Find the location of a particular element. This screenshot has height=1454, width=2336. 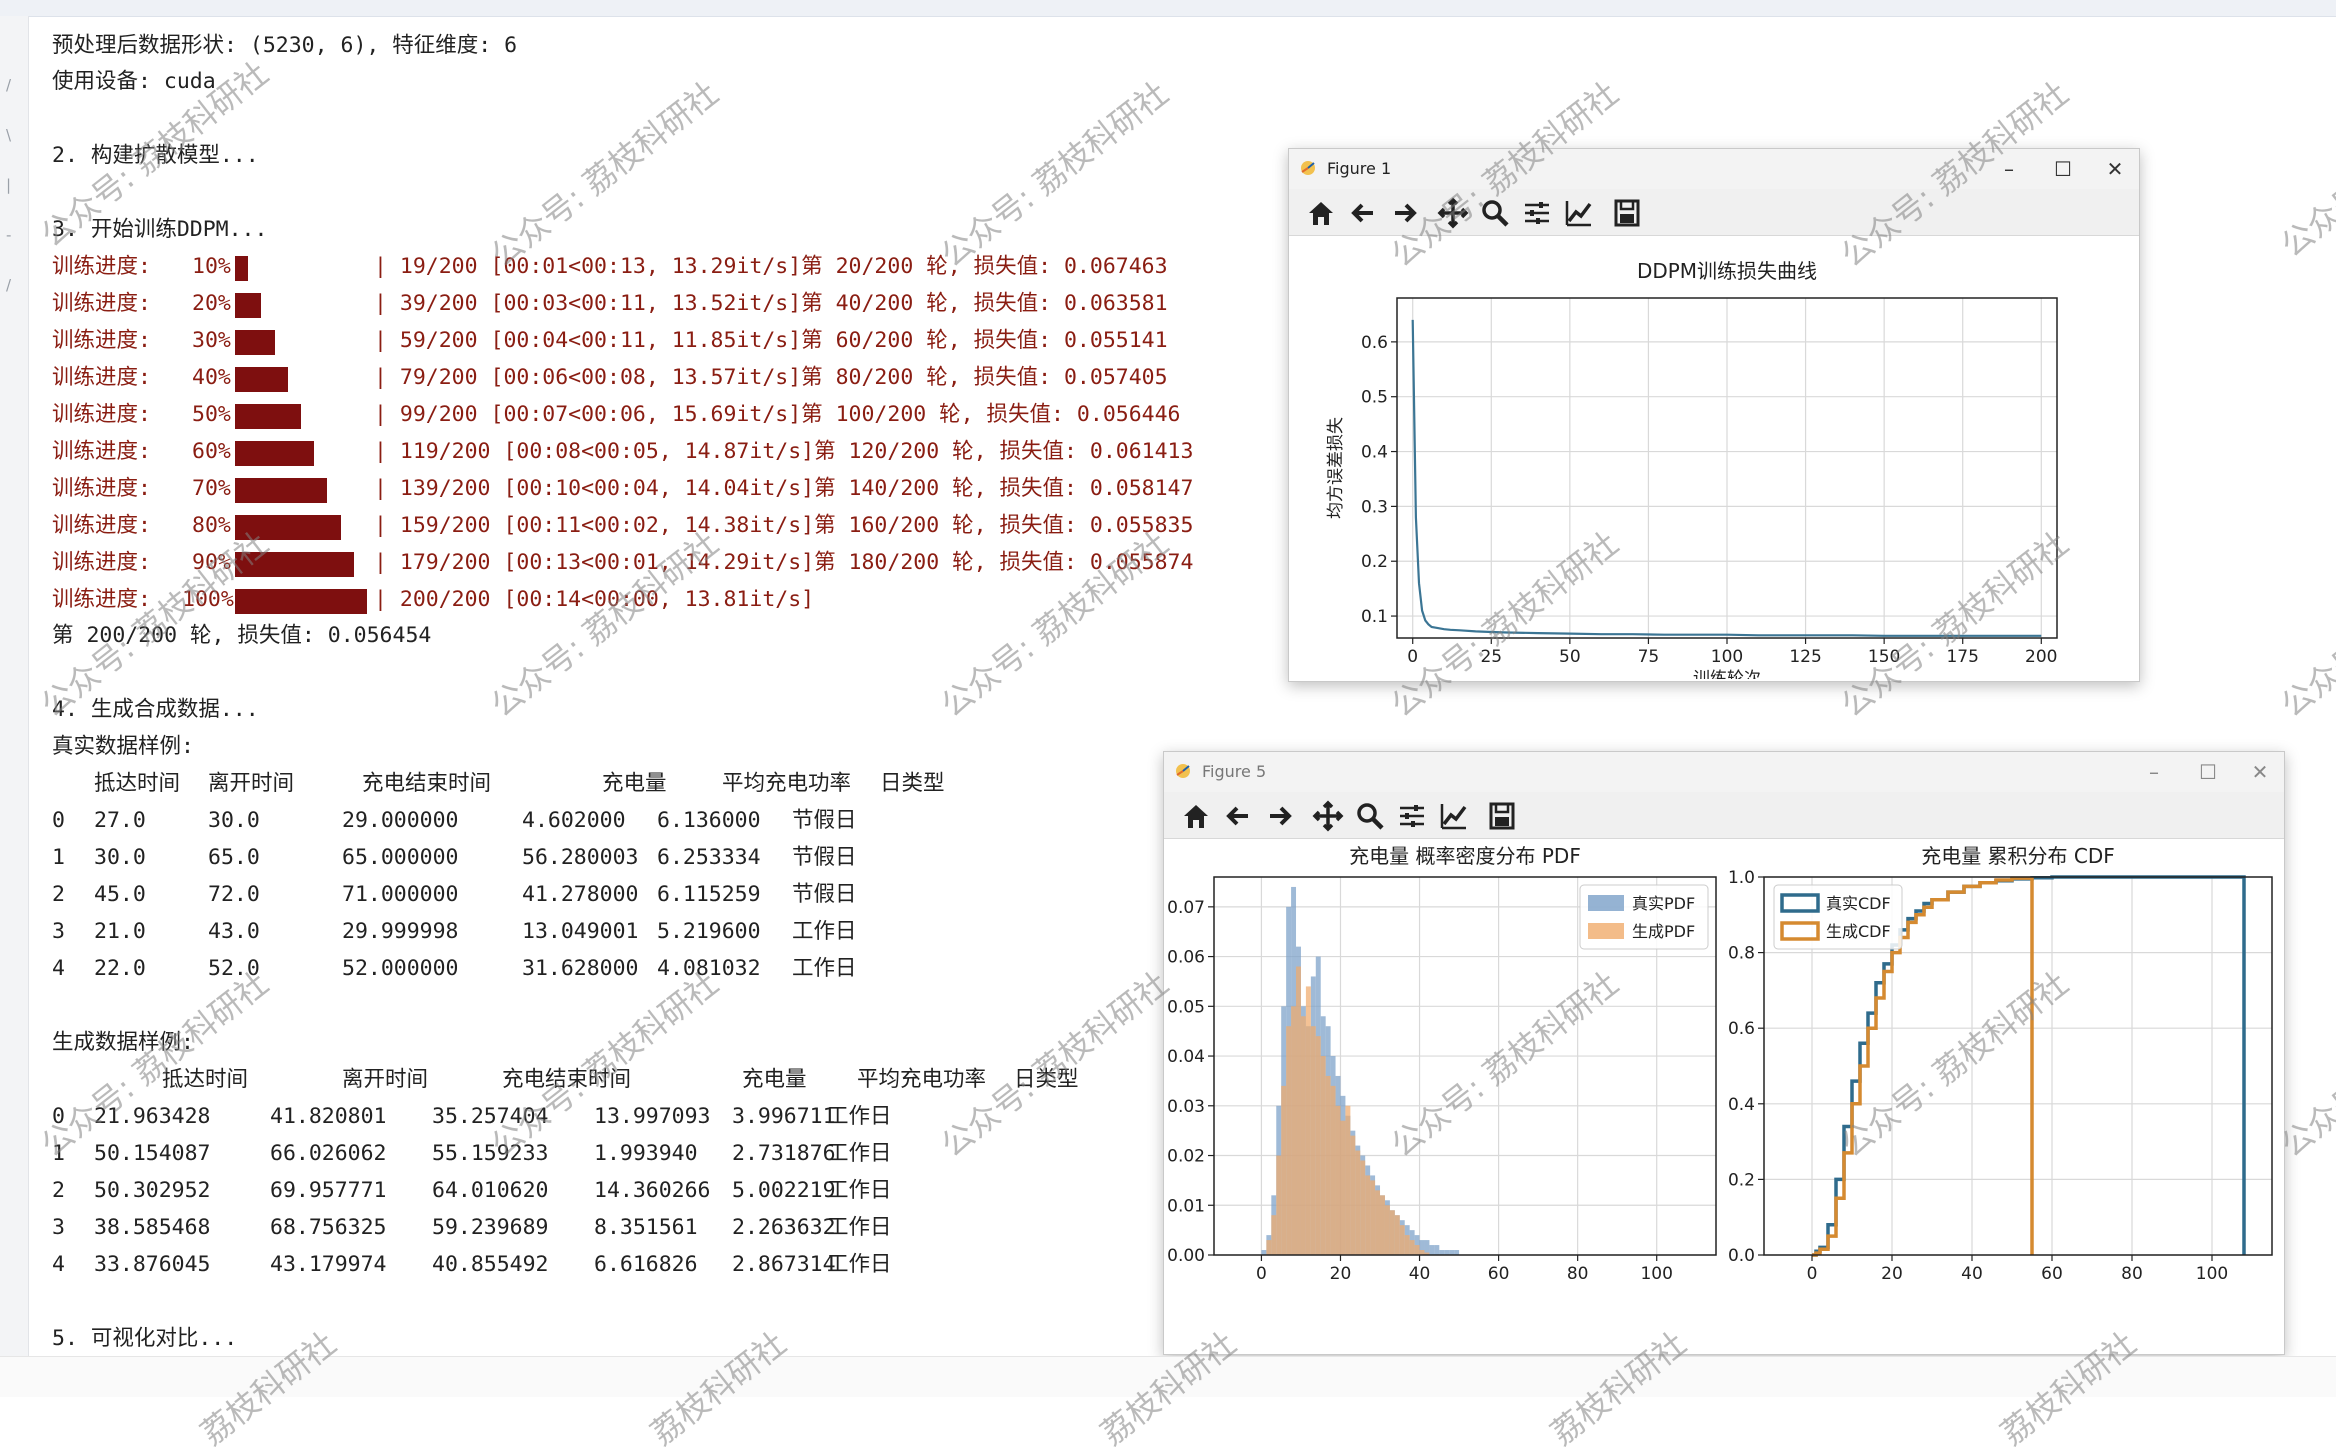

table-cell: 14.360266 is located at coordinates (652, 1190).